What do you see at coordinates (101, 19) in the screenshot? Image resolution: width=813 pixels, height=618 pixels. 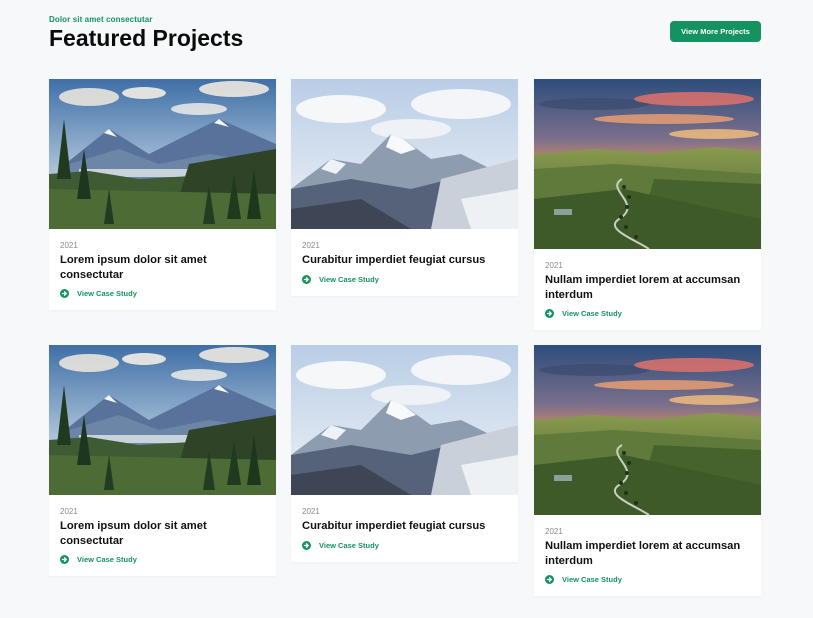 I see `section-eyebrow: Dolor sit amet consectutar` at bounding box center [101, 19].